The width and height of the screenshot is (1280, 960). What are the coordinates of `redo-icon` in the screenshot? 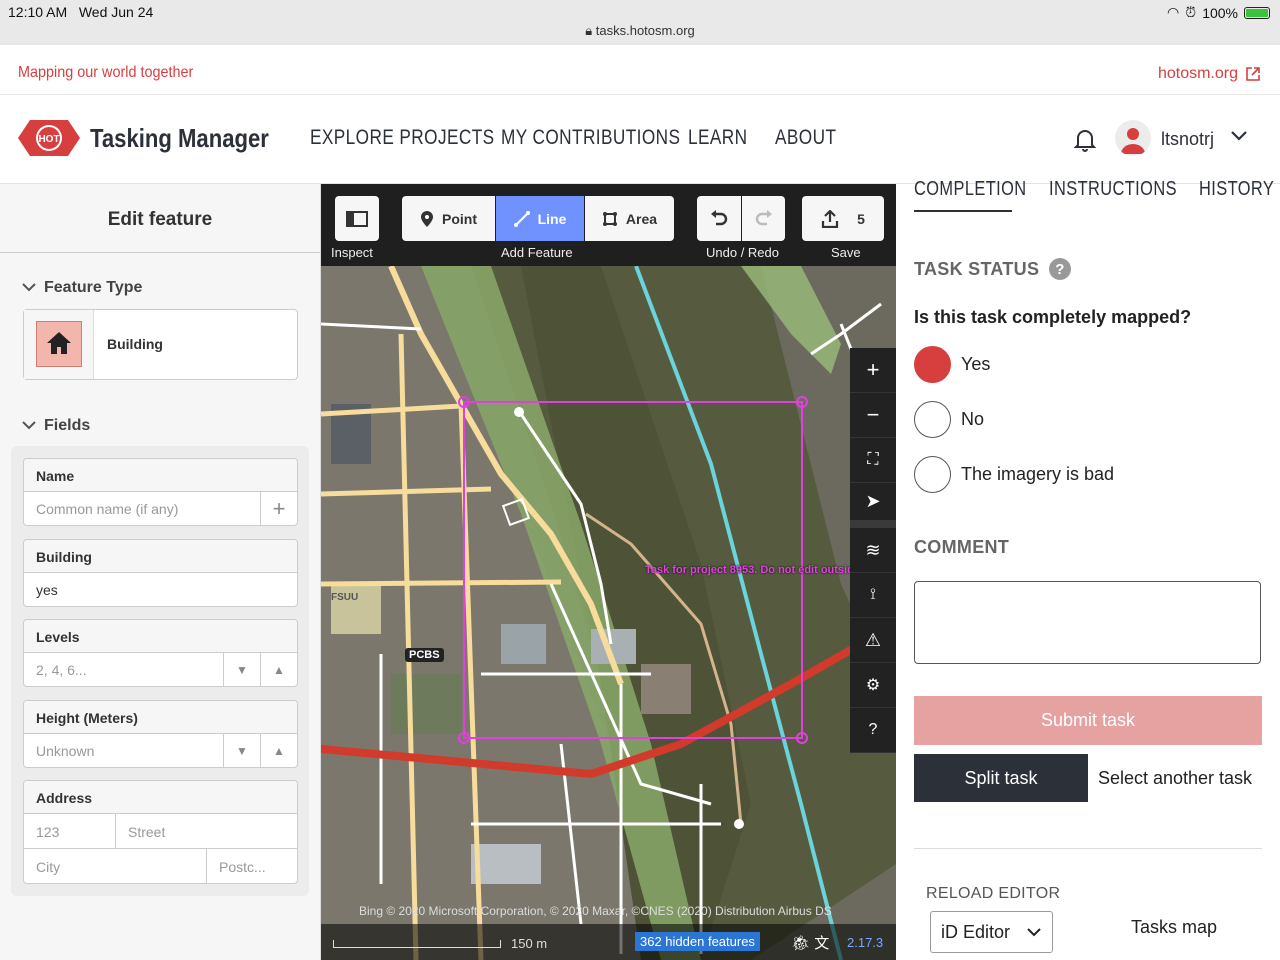 It's located at (763, 217).